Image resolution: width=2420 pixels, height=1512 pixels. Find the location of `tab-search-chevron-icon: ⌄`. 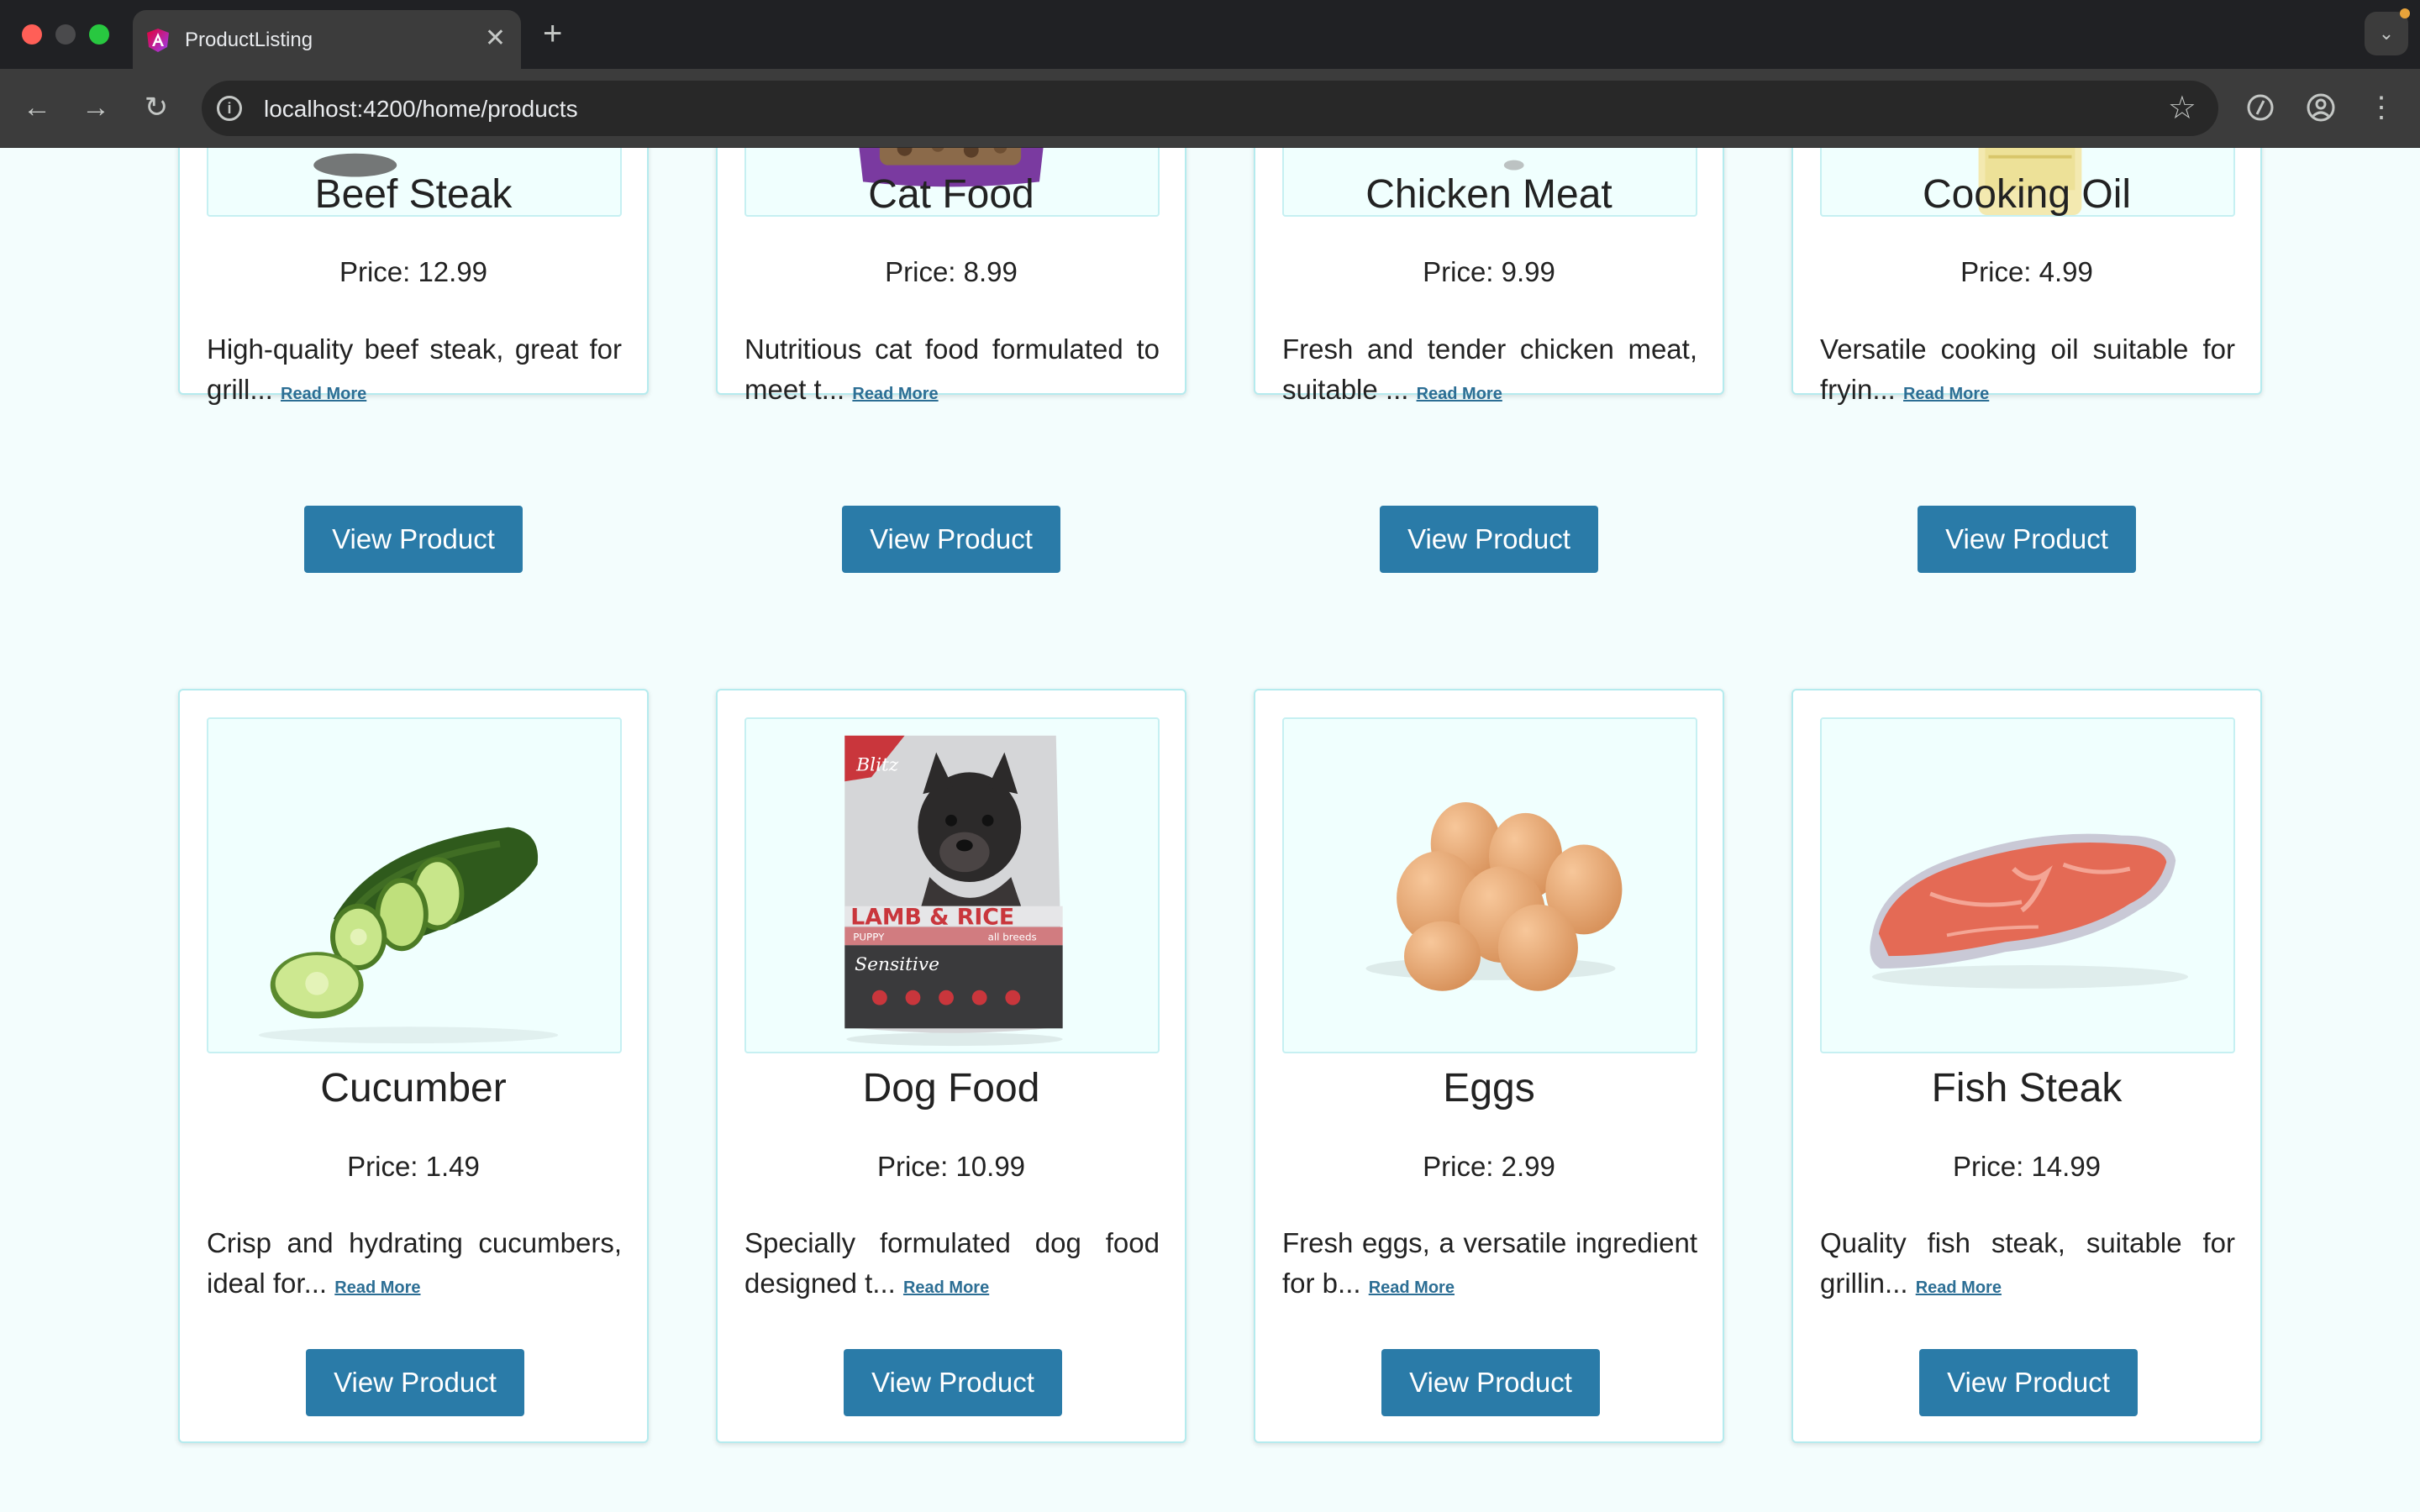

tab-search-chevron-icon: ⌄ is located at coordinates (2387, 33).